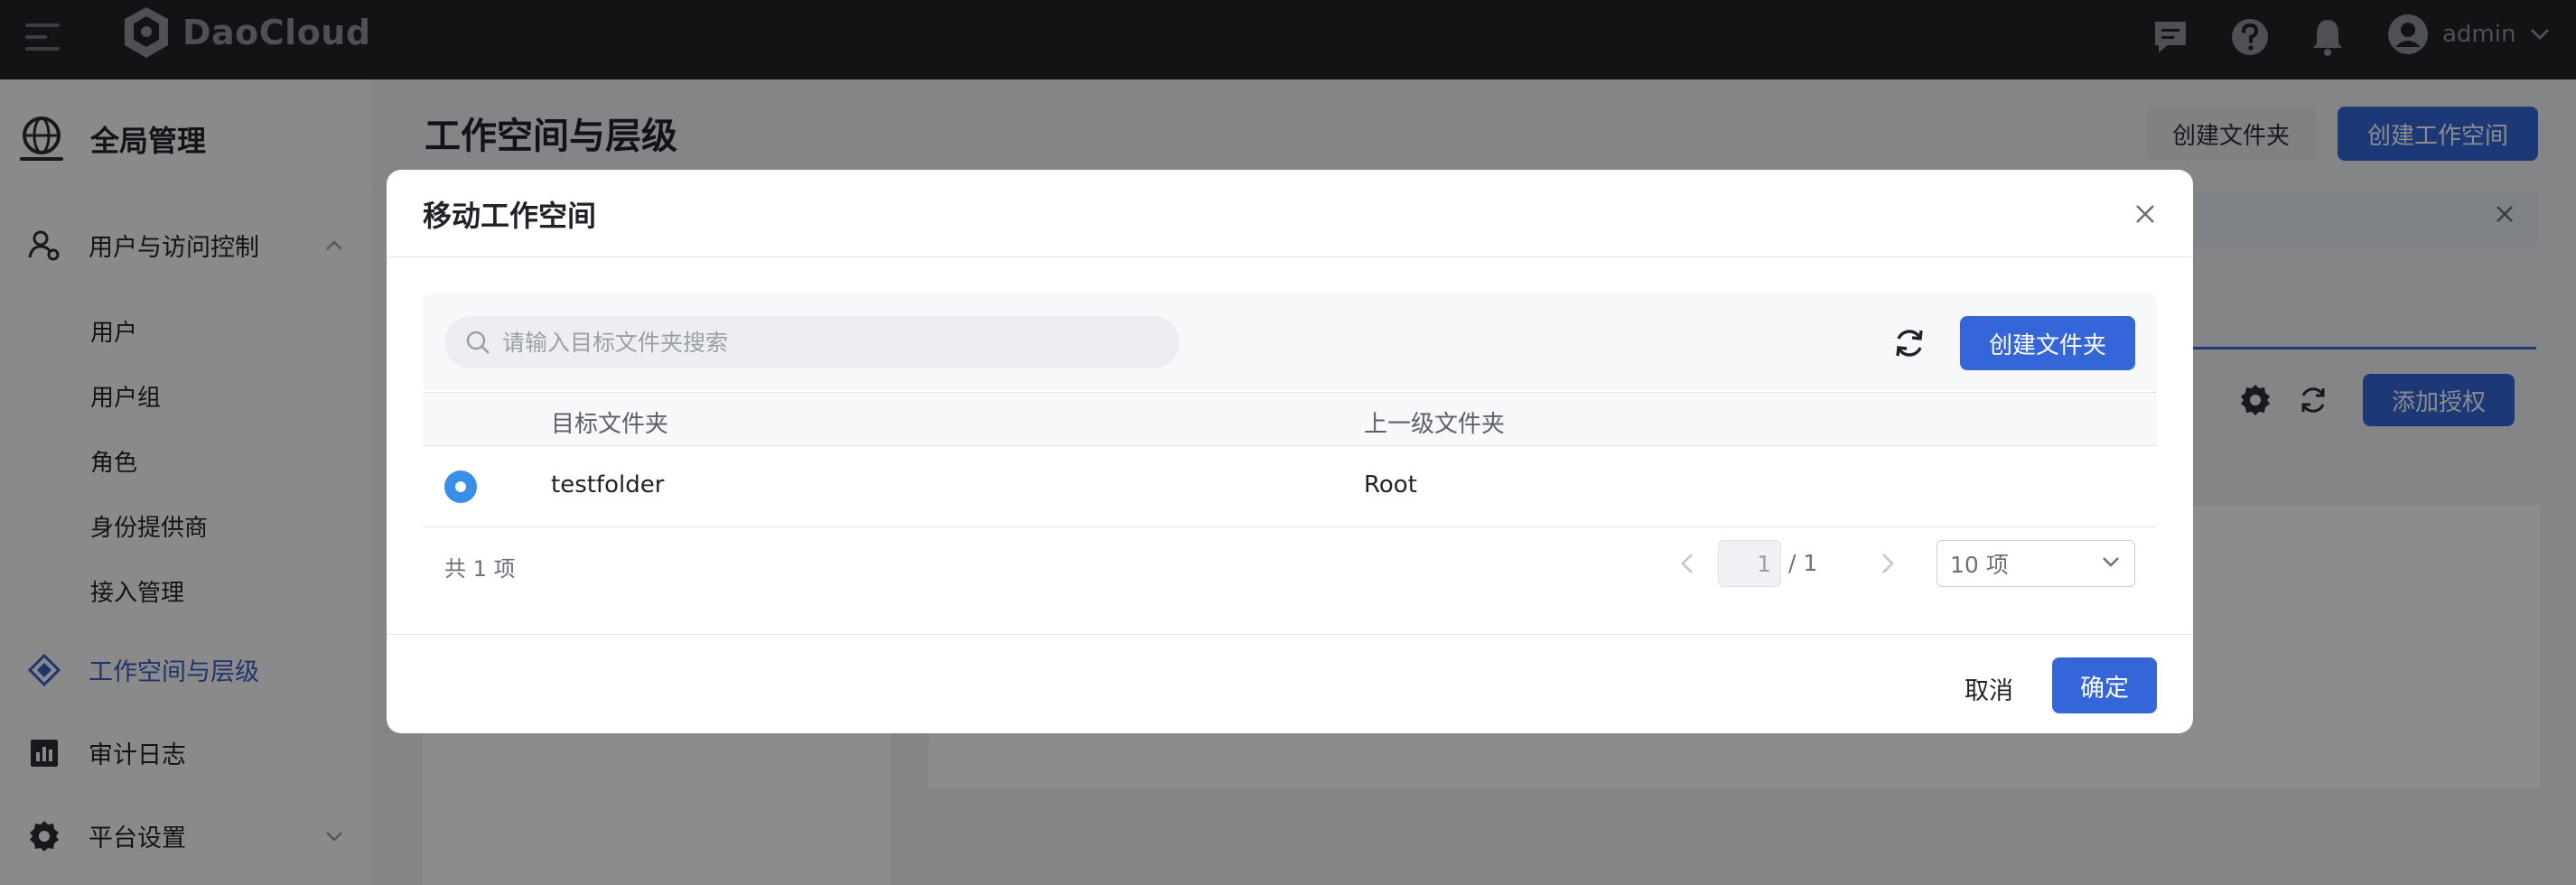 The width and height of the screenshot is (2576, 885). Describe the element at coordinates (1687, 563) in the screenshot. I see `chevron-left-icon` at that location.